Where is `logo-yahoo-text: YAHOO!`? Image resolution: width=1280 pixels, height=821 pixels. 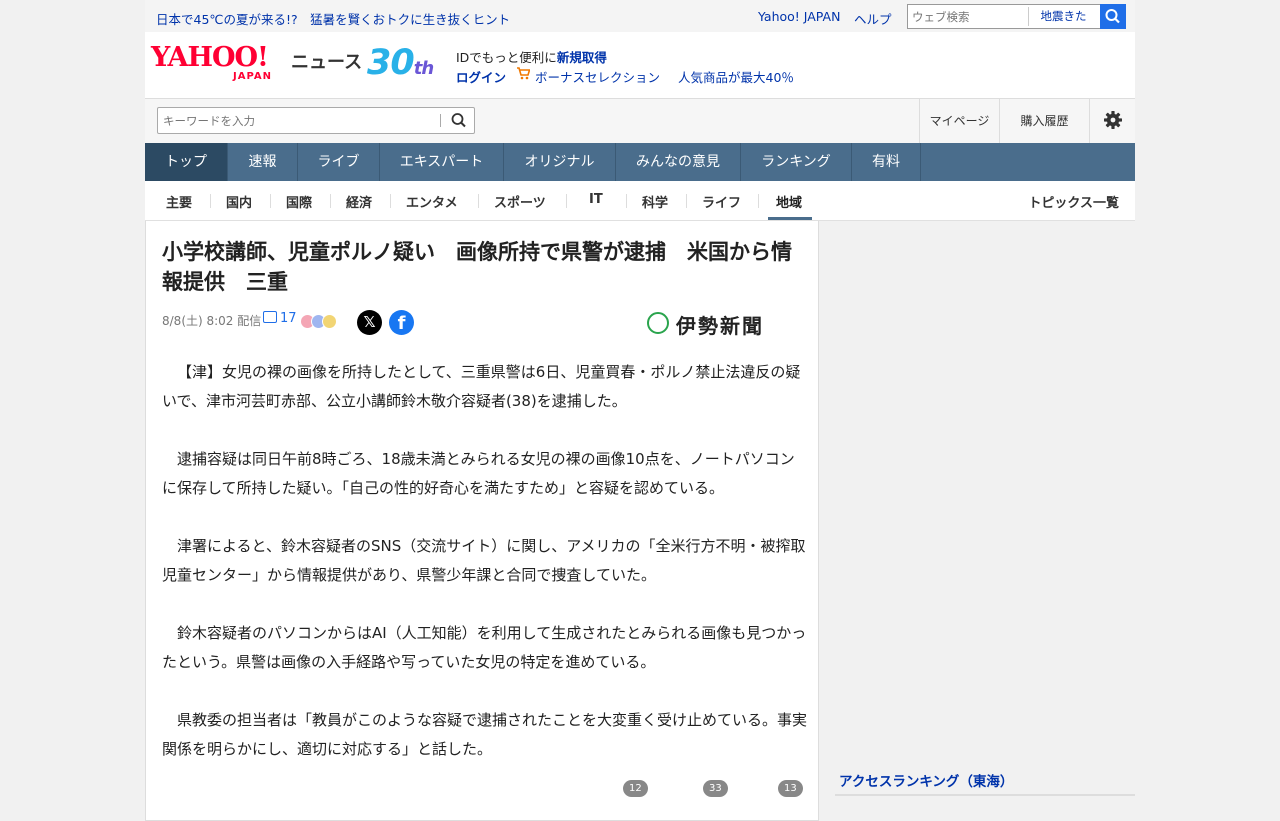 logo-yahoo-text: YAHOO! is located at coordinates (210, 57).